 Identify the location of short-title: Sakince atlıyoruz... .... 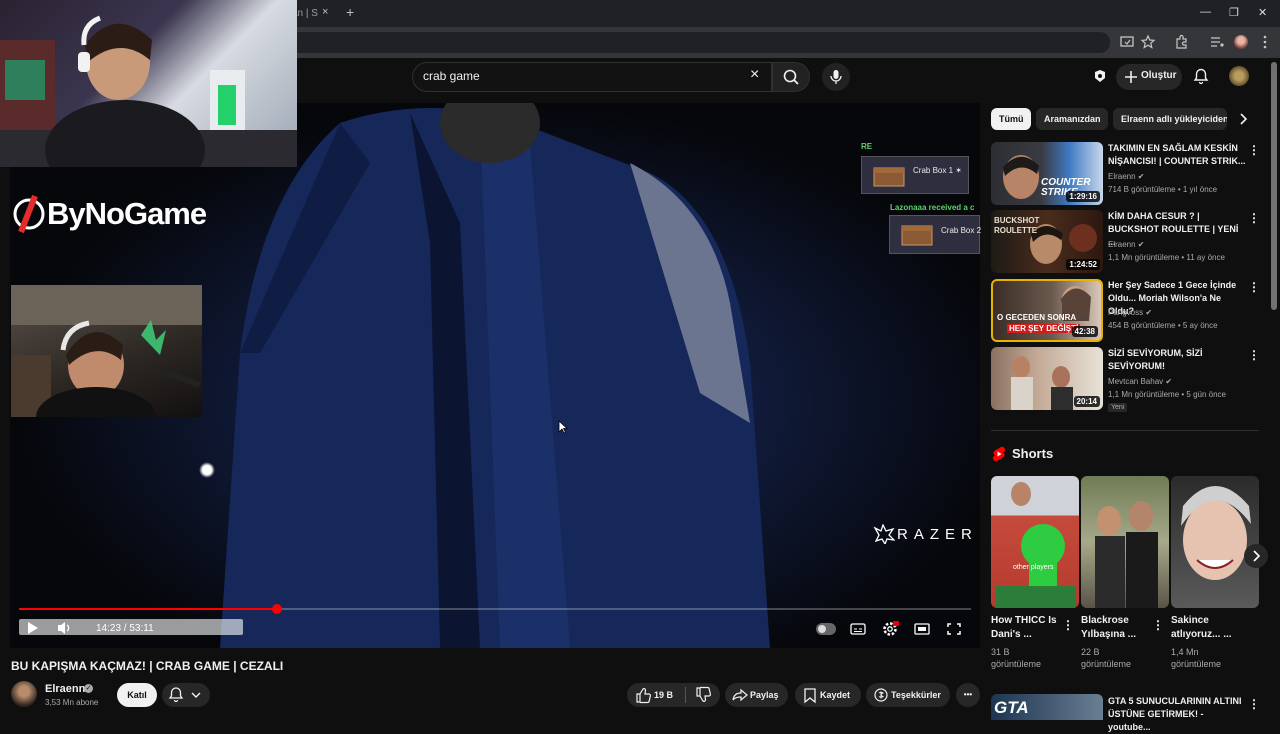
(1205, 628).